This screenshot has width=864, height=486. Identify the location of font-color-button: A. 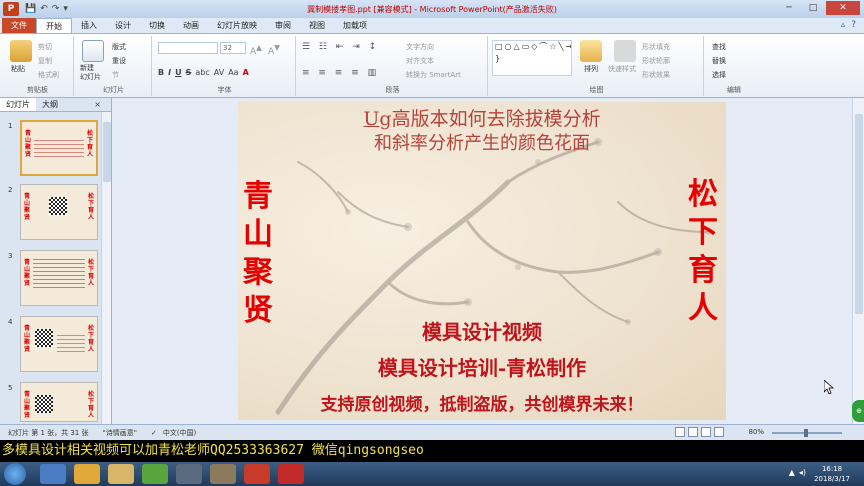
(246, 72).